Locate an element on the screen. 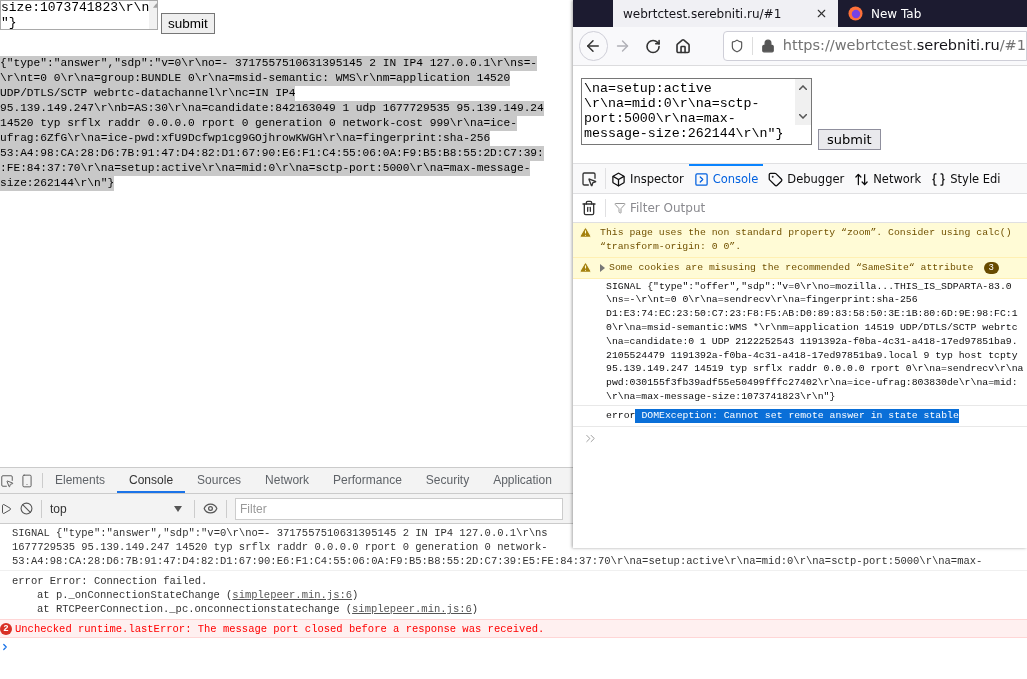  url-text: https://webrtctest.serebniti.ru/#1 is located at coordinates (904, 46).